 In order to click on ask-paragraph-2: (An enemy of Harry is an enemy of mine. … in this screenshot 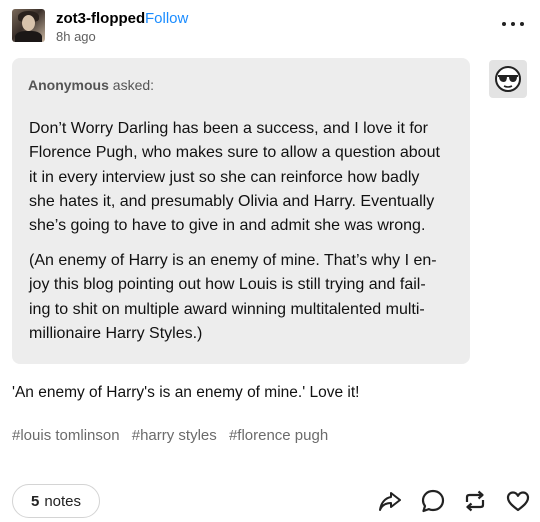, I will do `click(244, 297)`.